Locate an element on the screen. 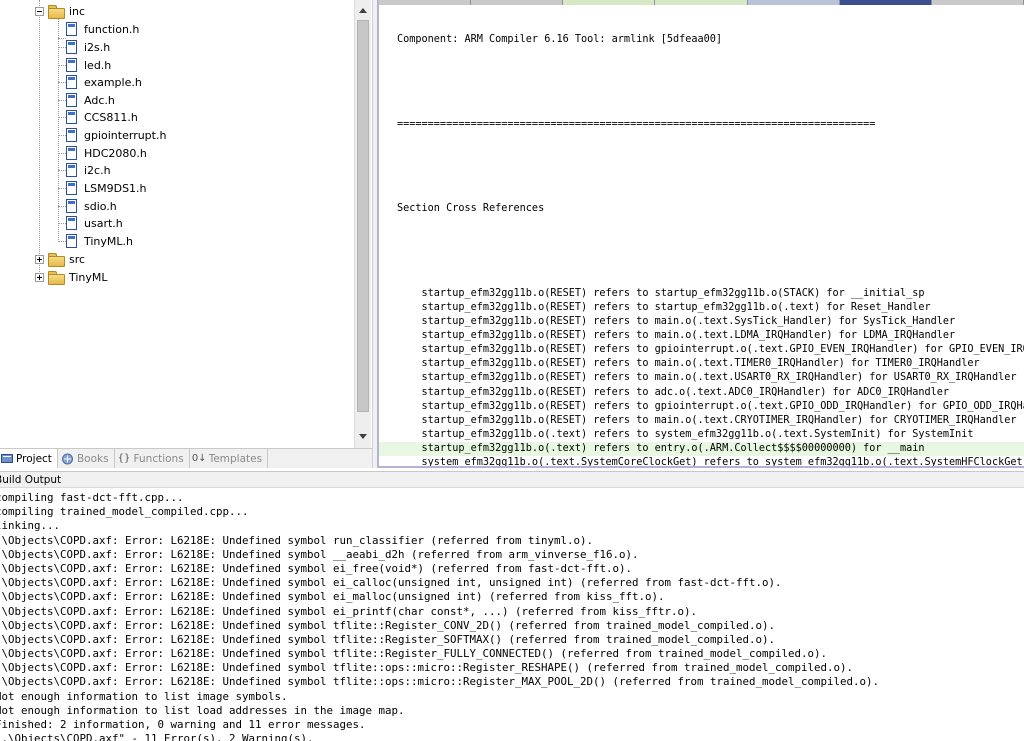  tree-file: sdio.h is located at coordinates (87, 206).